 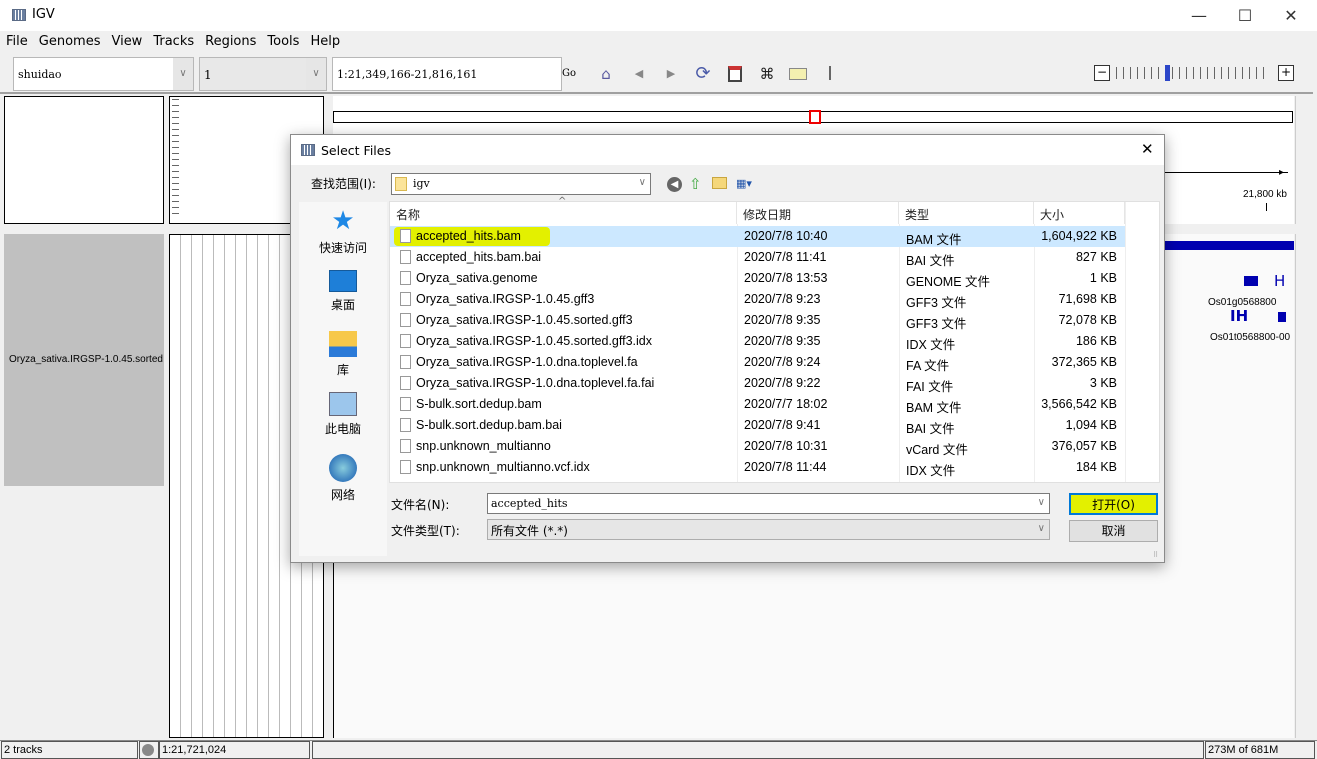 I want to click on zoom-in-icon: +, so click(x=1286, y=73).